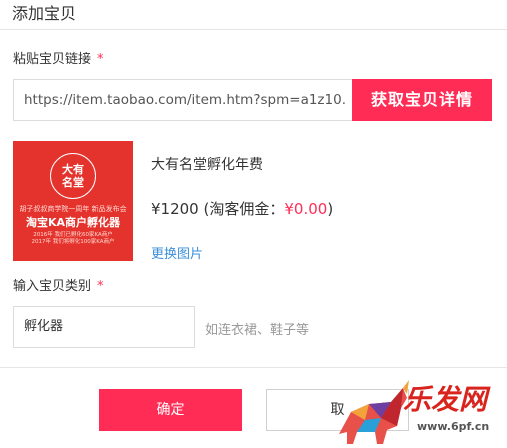 This screenshot has height=448, width=507. What do you see at coordinates (73, 242) in the screenshot?
I see `thumbnail-caption-3b: 2017年 我们将孵化100家KA商户` at bounding box center [73, 242].